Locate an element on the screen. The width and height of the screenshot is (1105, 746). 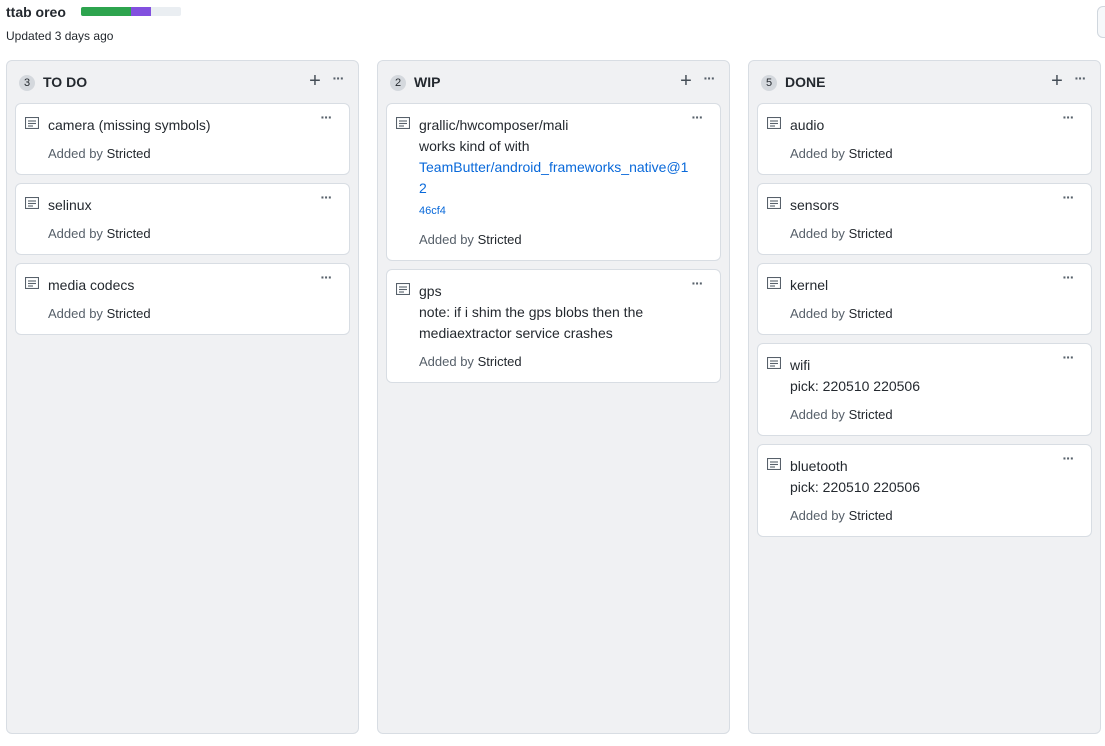
progress-done-segment is located at coordinates (106, 11).